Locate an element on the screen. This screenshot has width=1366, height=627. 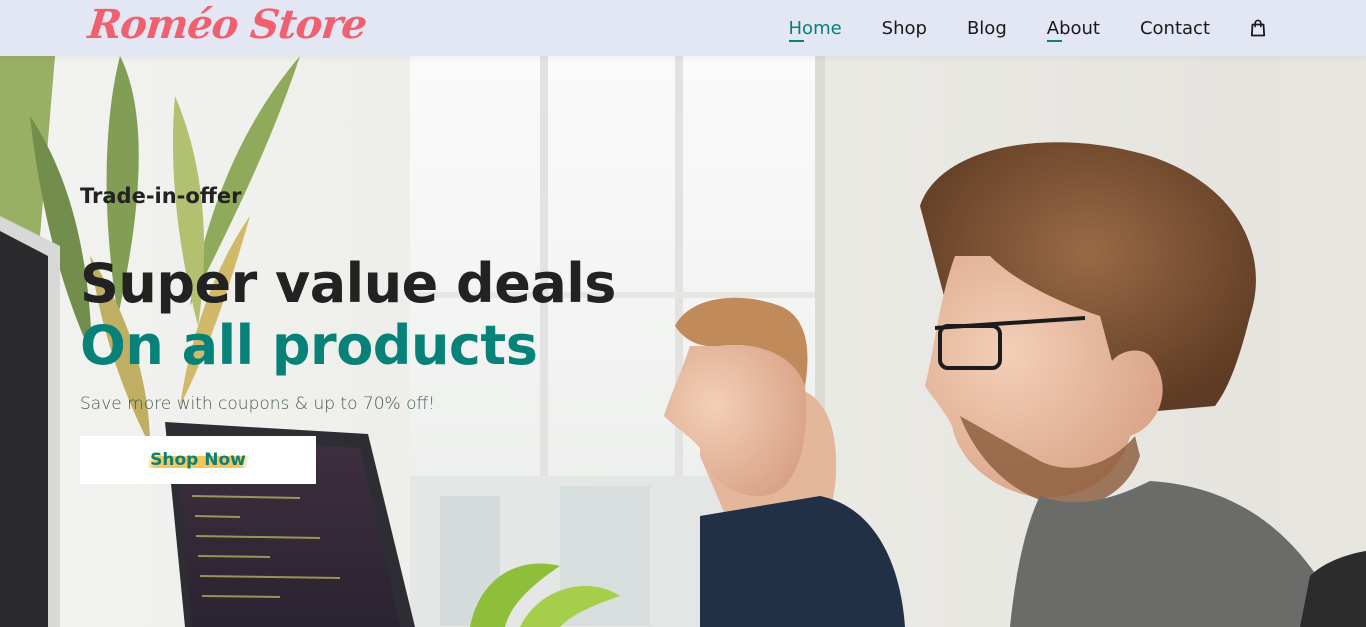
main-nav: Home Shop Blog About Contact is located at coordinates (1007, 28).